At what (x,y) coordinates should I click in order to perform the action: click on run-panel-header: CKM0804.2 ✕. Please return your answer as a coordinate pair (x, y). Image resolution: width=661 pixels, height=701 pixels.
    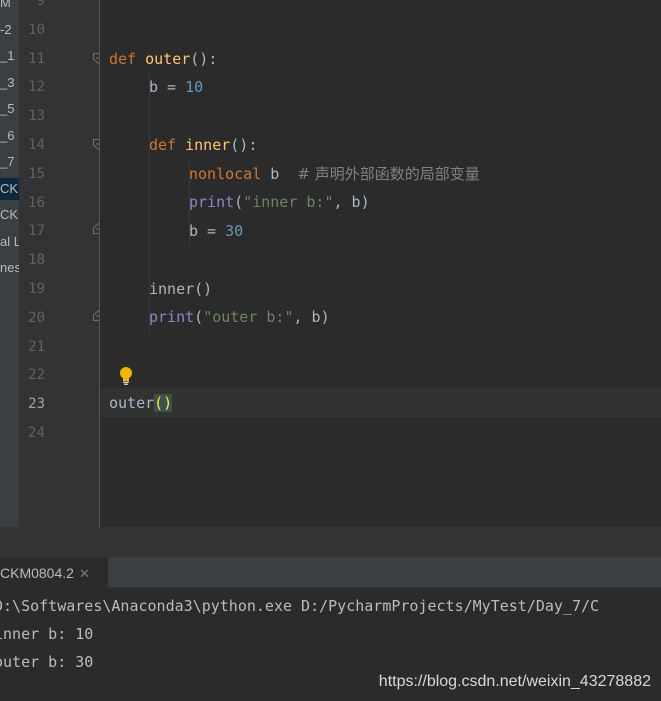
    Looking at the image, I should click on (330, 572).